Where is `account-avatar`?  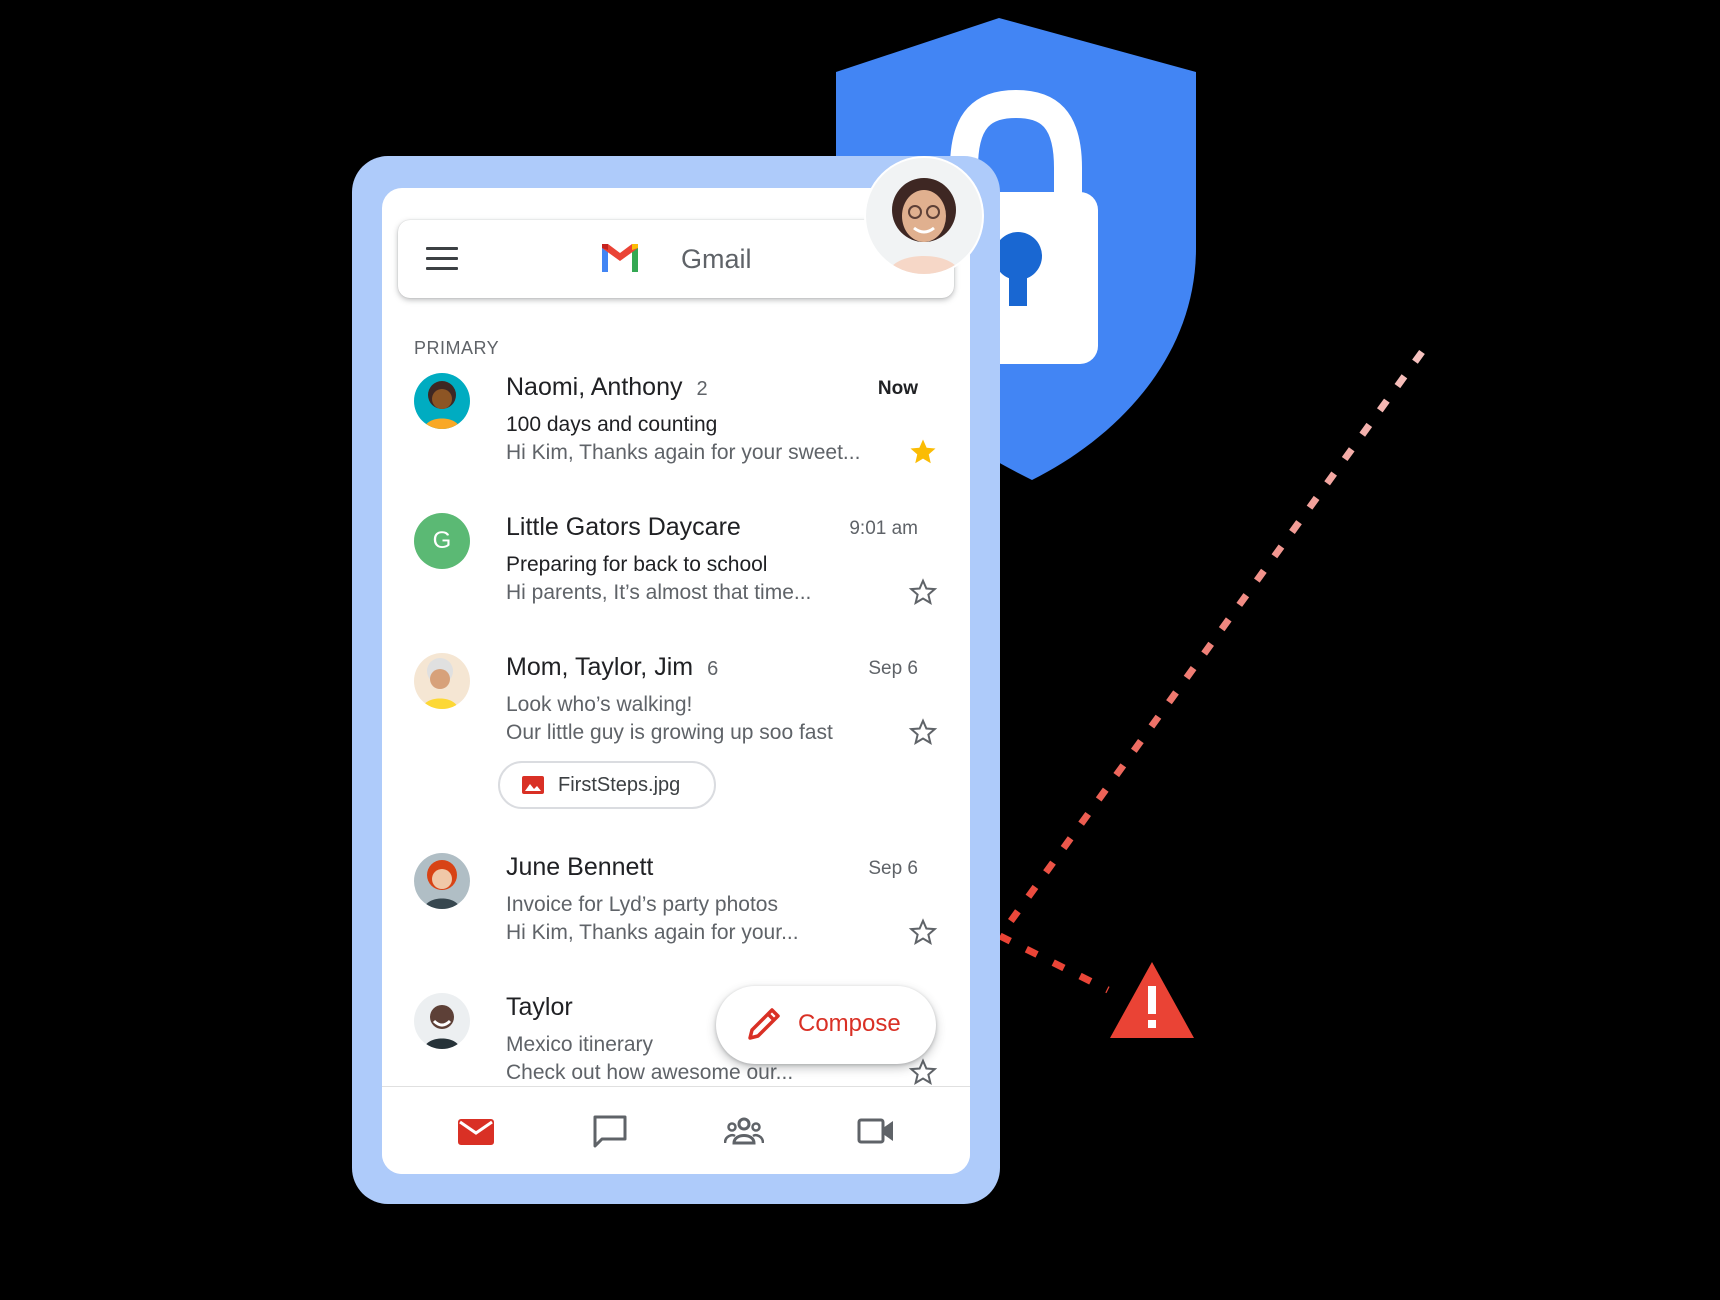
account-avatar is located at coordinates (924, 216).